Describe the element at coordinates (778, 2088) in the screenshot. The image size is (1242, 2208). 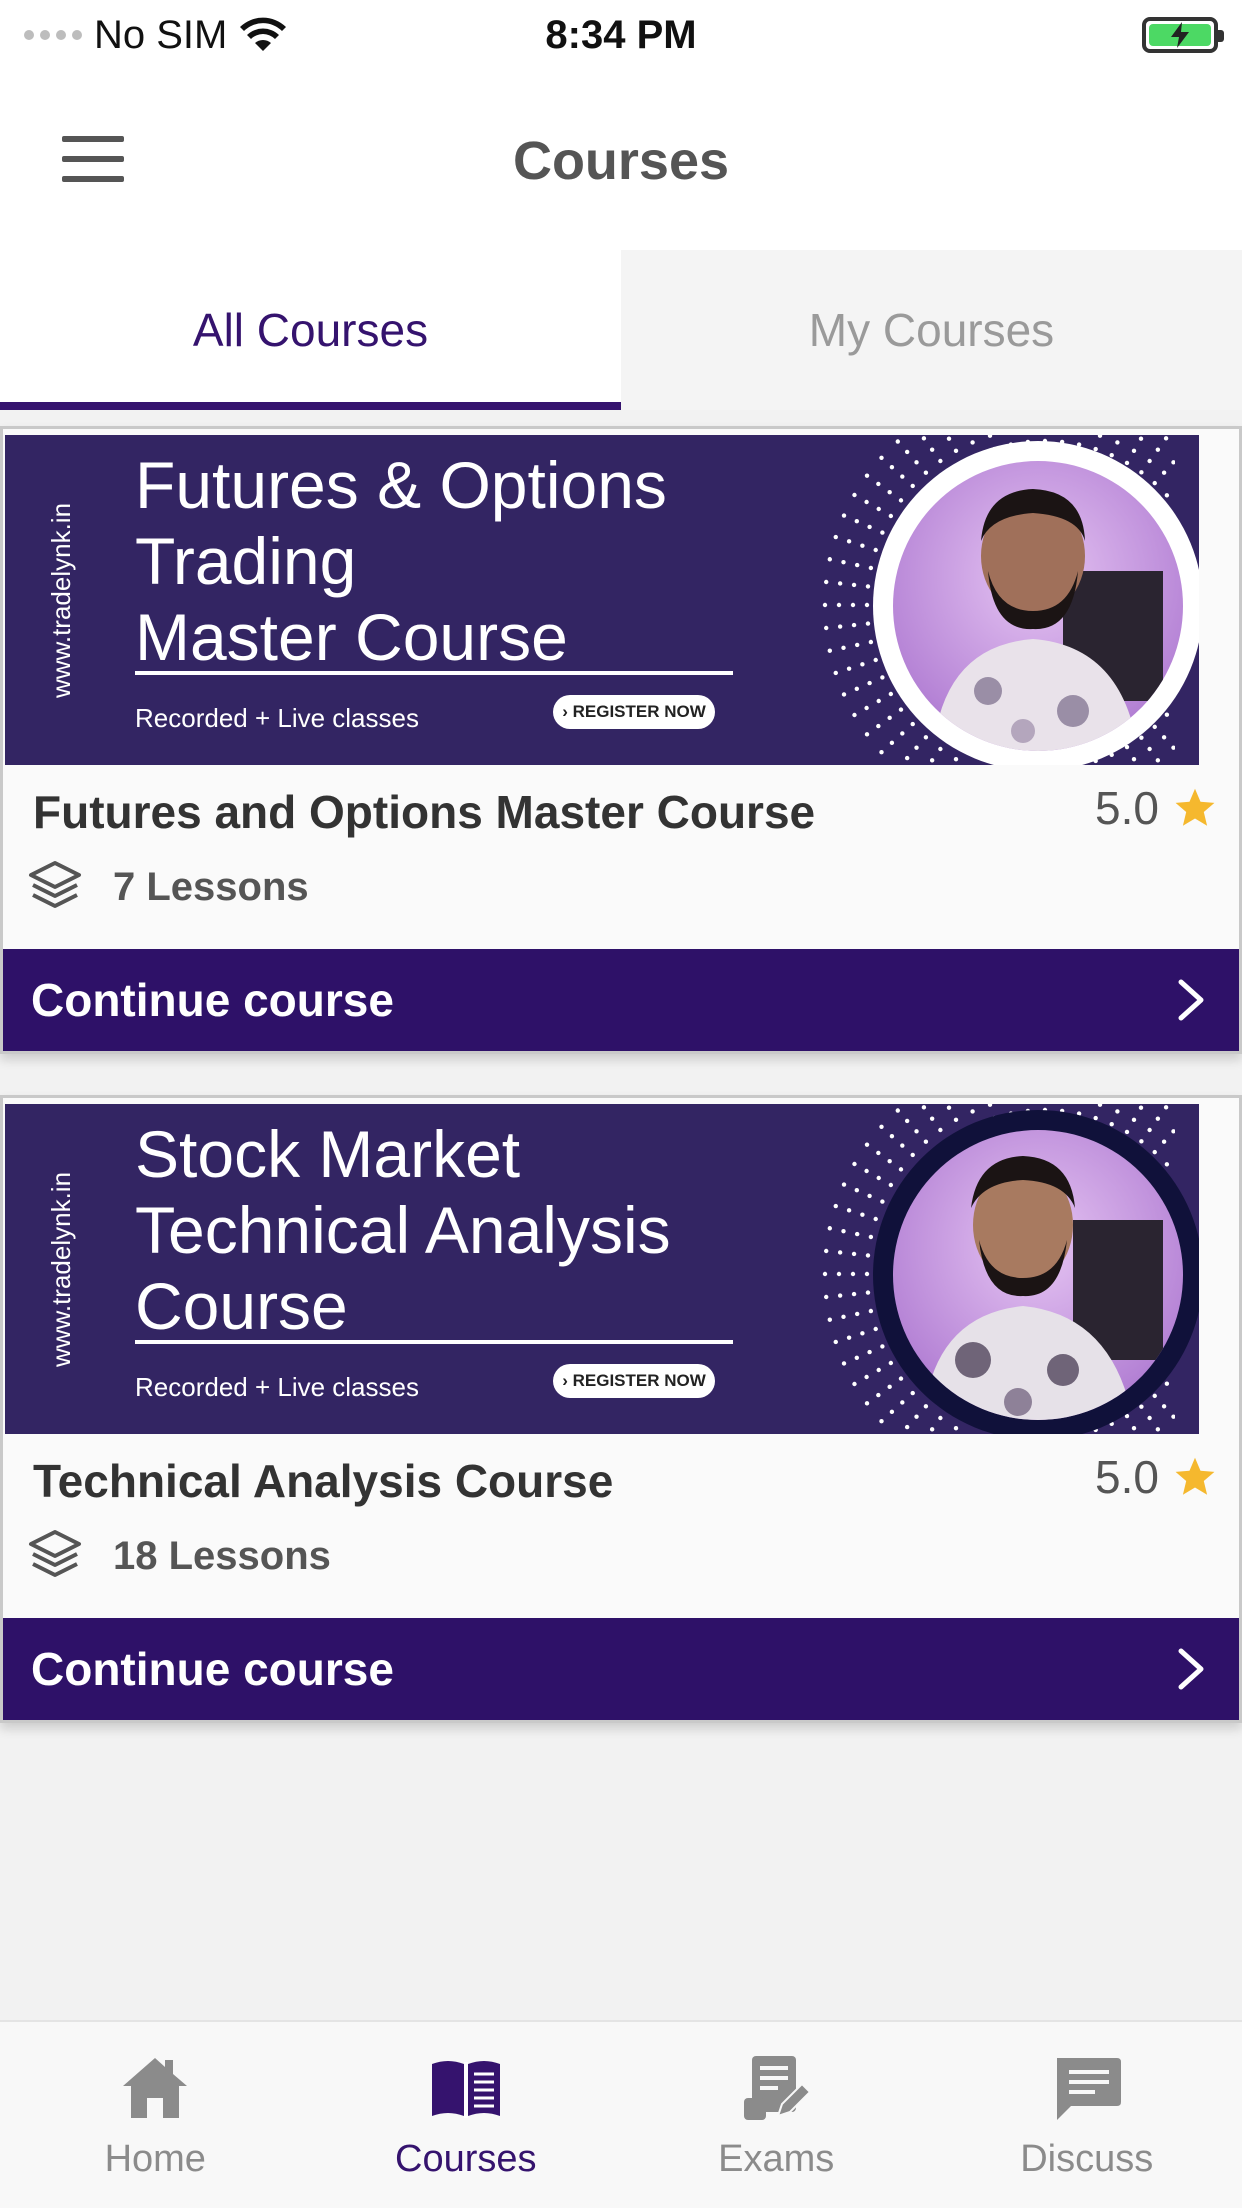
I see `exam-icon` at that location.